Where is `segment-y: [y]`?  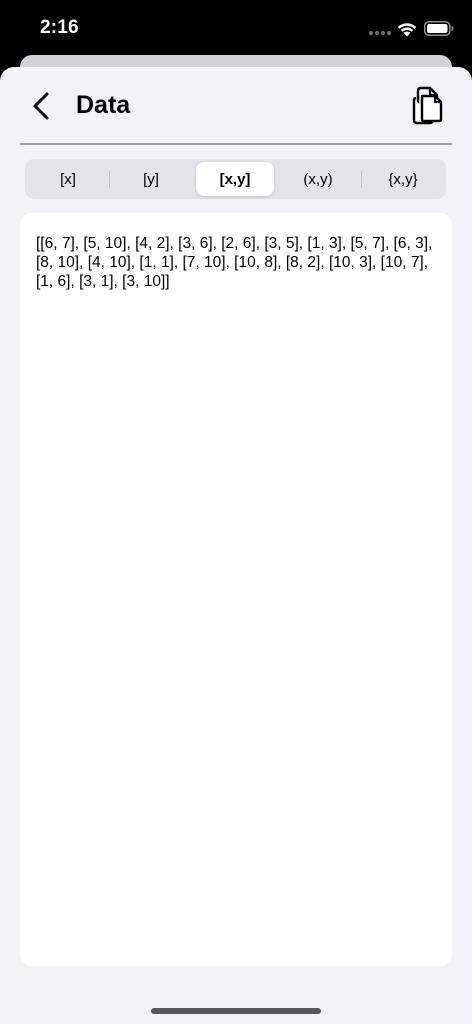
segment-y: [y] is located at coordinates (151, 179).